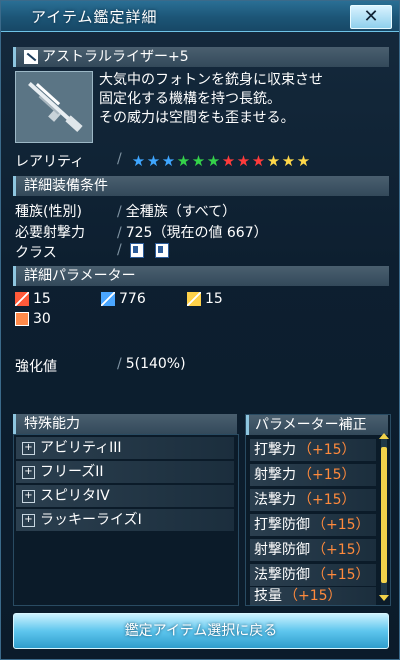 Image resolution: width=400 pixels, height=660 pixels. I want to click on ranged-attack-icon, so click(108, 299).